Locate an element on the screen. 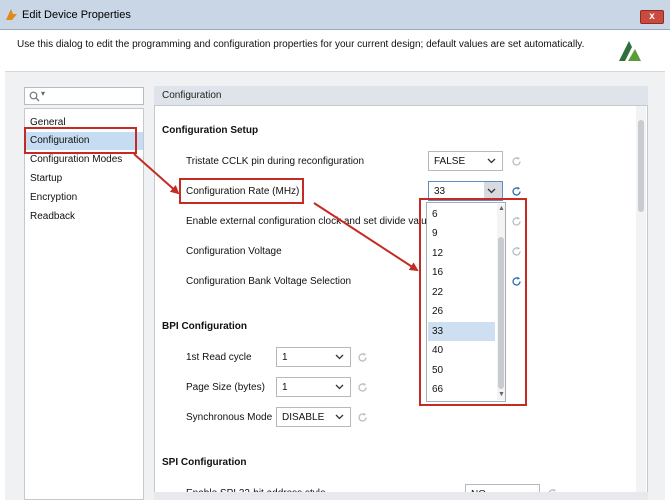 The width and height of the screenshot is (670, 500). arrow-to-rate-list is located at coordinates (366, 237).